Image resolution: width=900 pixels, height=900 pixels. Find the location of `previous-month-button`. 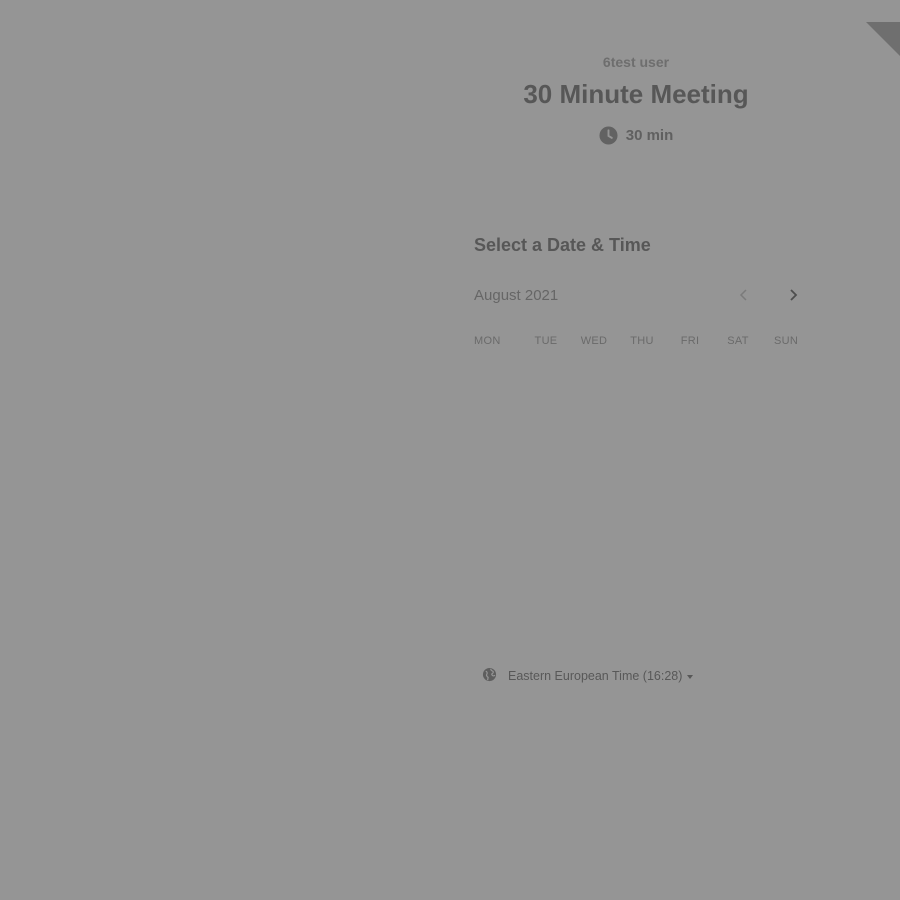

previous-month-button is located at coordinates (744, 297).